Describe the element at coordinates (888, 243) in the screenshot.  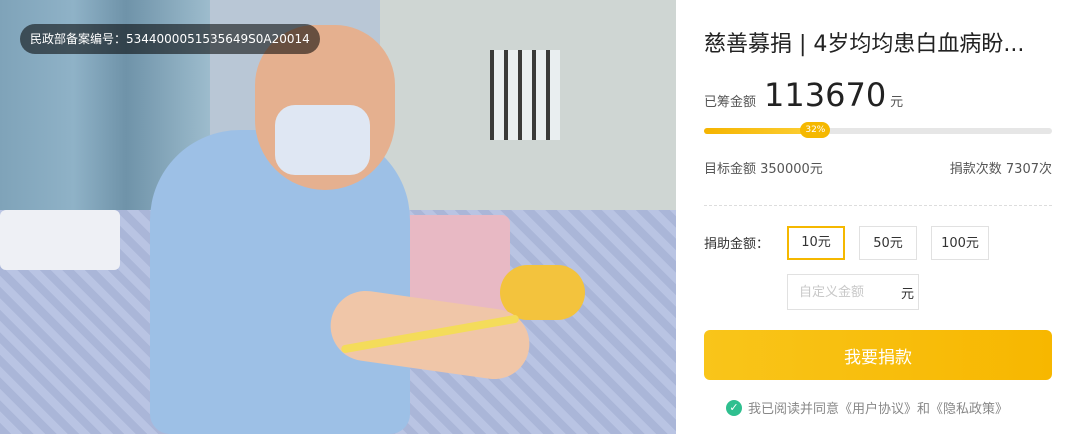
I see `amount-option-50: 50元` at that location.